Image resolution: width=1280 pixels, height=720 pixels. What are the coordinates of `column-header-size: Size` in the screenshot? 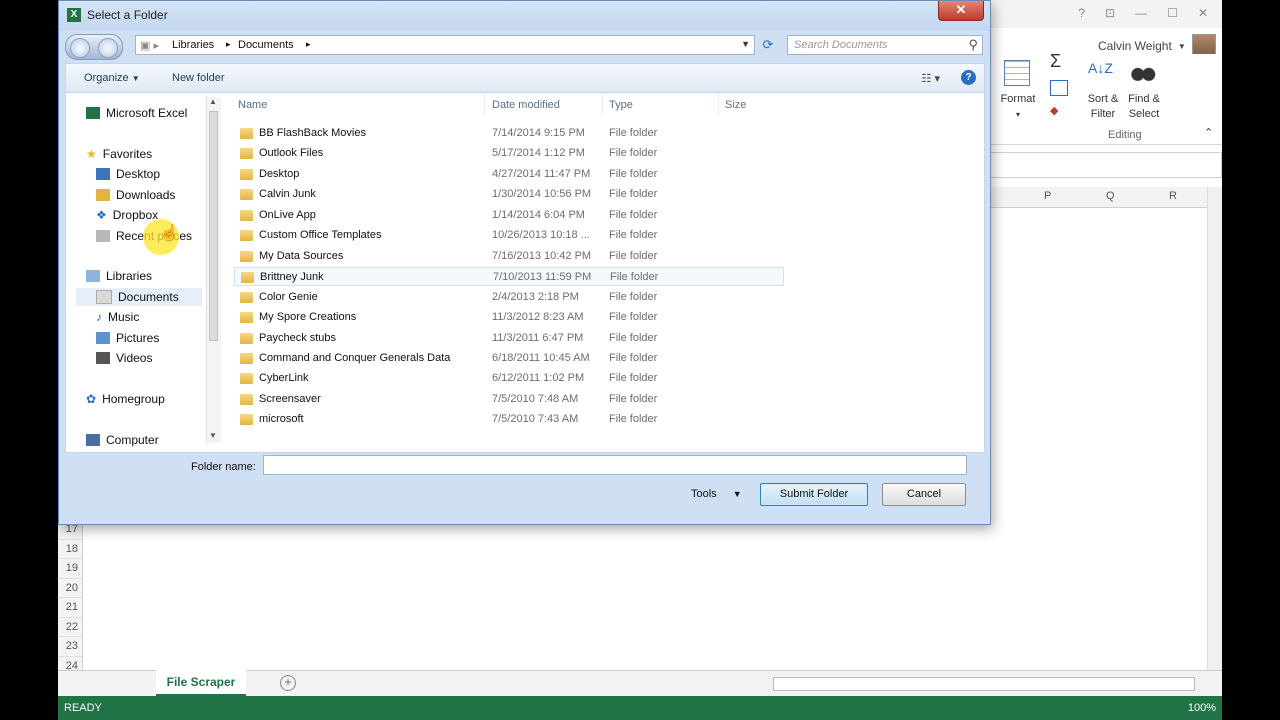 It's located at (735, 105).